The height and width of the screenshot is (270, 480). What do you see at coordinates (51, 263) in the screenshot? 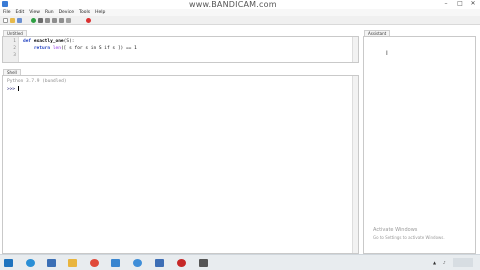
I see `store-icon` at bounding box center [51, 263].